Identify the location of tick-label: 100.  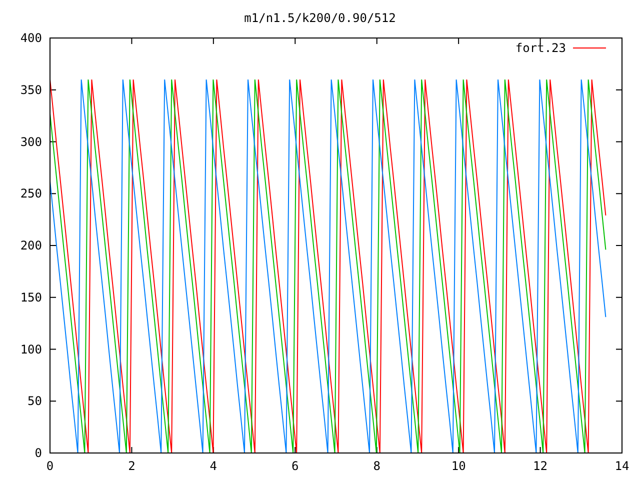
(31, 349).